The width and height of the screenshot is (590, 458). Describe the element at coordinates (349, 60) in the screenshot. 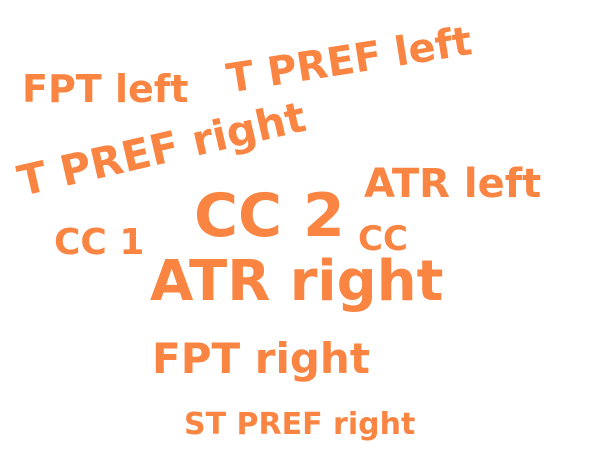

I see `word-t-pref-left: T PREF left` at that location.